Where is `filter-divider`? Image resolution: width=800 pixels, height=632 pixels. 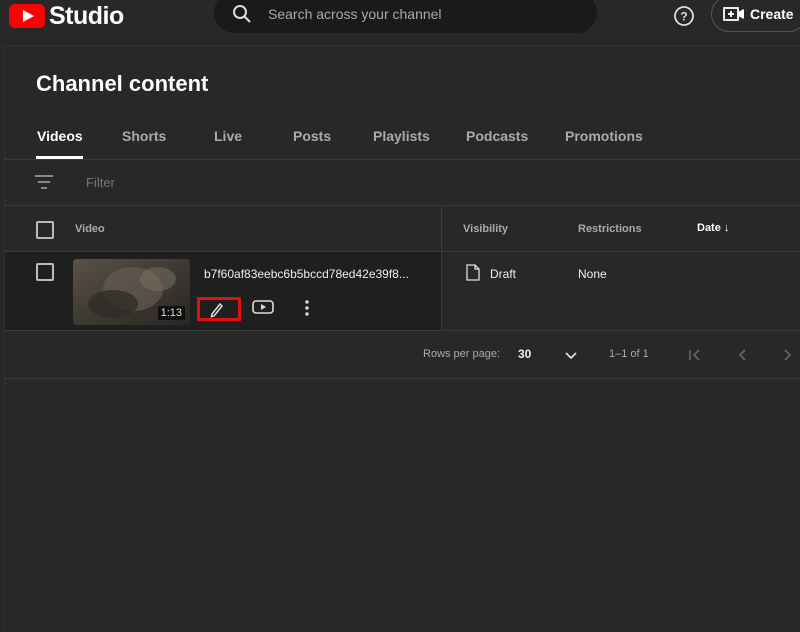
filter-divider is located at coordinates (402, 205).